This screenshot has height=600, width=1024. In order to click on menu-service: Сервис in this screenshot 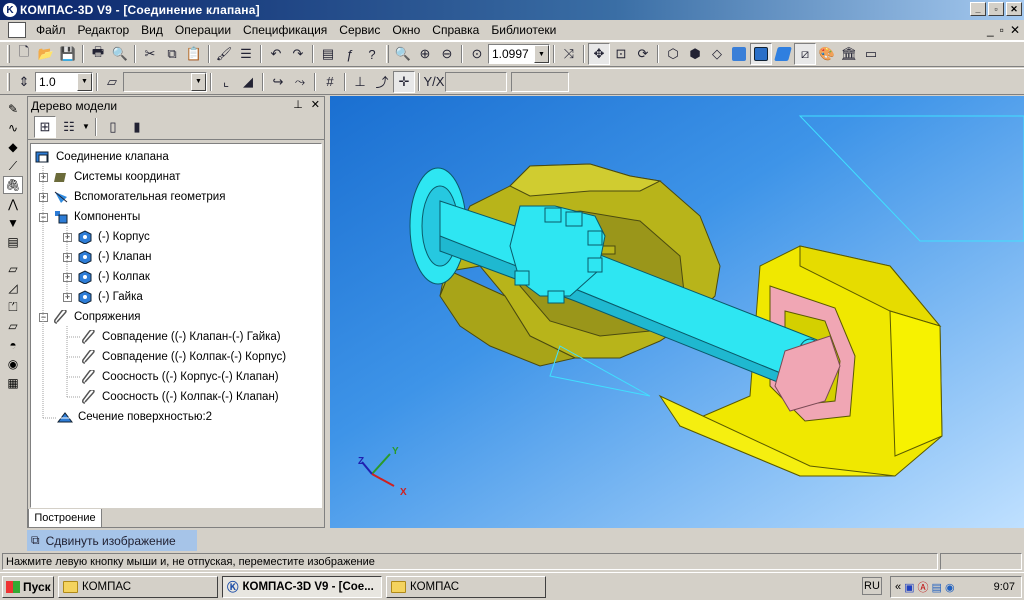, I will do `click(359, 30)`.